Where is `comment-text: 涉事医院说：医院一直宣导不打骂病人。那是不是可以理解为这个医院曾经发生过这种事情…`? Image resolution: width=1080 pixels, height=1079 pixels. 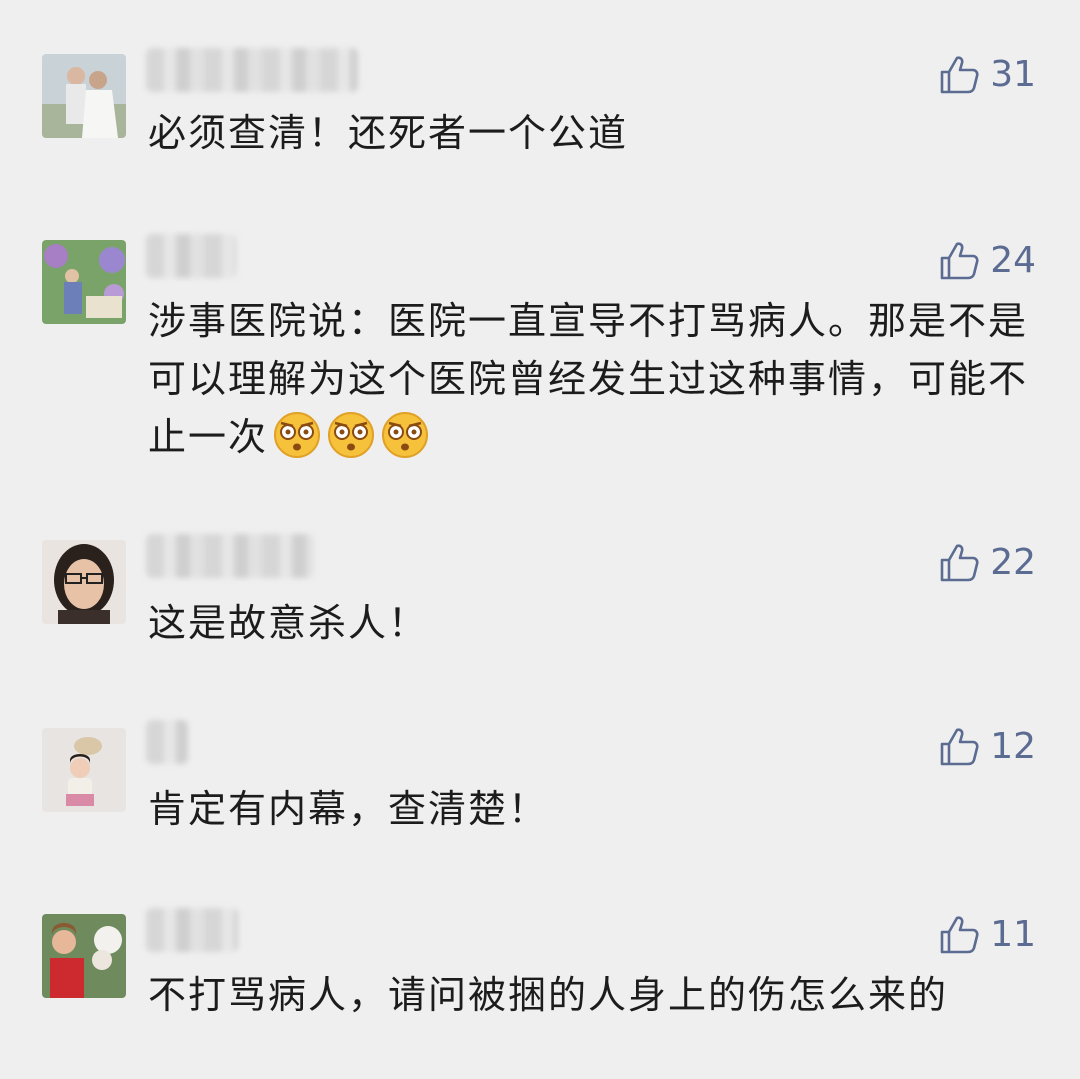
comment-text: 涉事医院说：医院一直宣导不打骂病人。那是不是可以理解为这个医院曾经发生过这种事情… is located at coordinates (588, 379).